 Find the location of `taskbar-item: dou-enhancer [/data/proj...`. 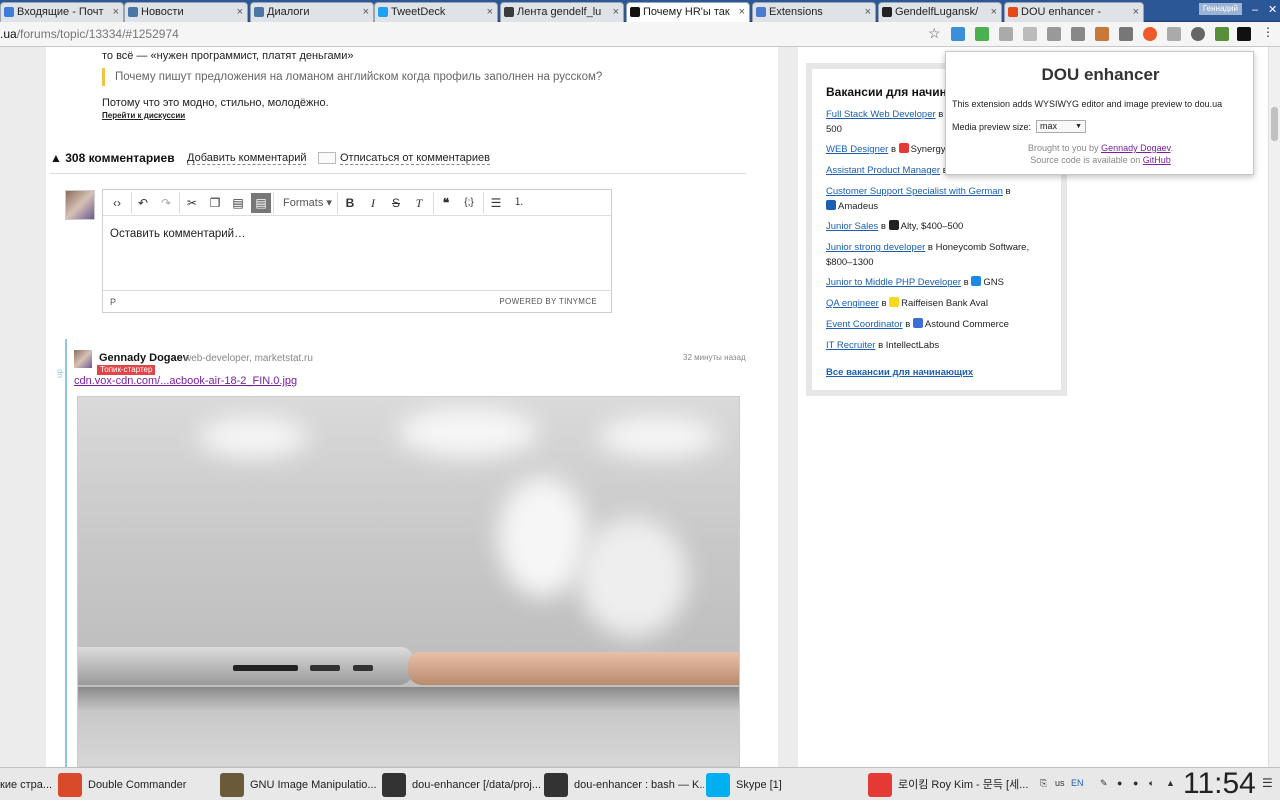

taskbar-item: dou-enhancer [/data/proj... is located at coordinates (462, 785).